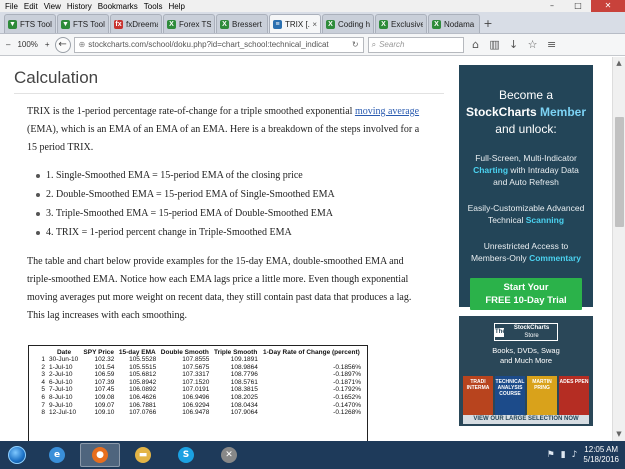 This screenshot has width=625, height=469. I want to click on table-cell: 5, so click(43, 390).